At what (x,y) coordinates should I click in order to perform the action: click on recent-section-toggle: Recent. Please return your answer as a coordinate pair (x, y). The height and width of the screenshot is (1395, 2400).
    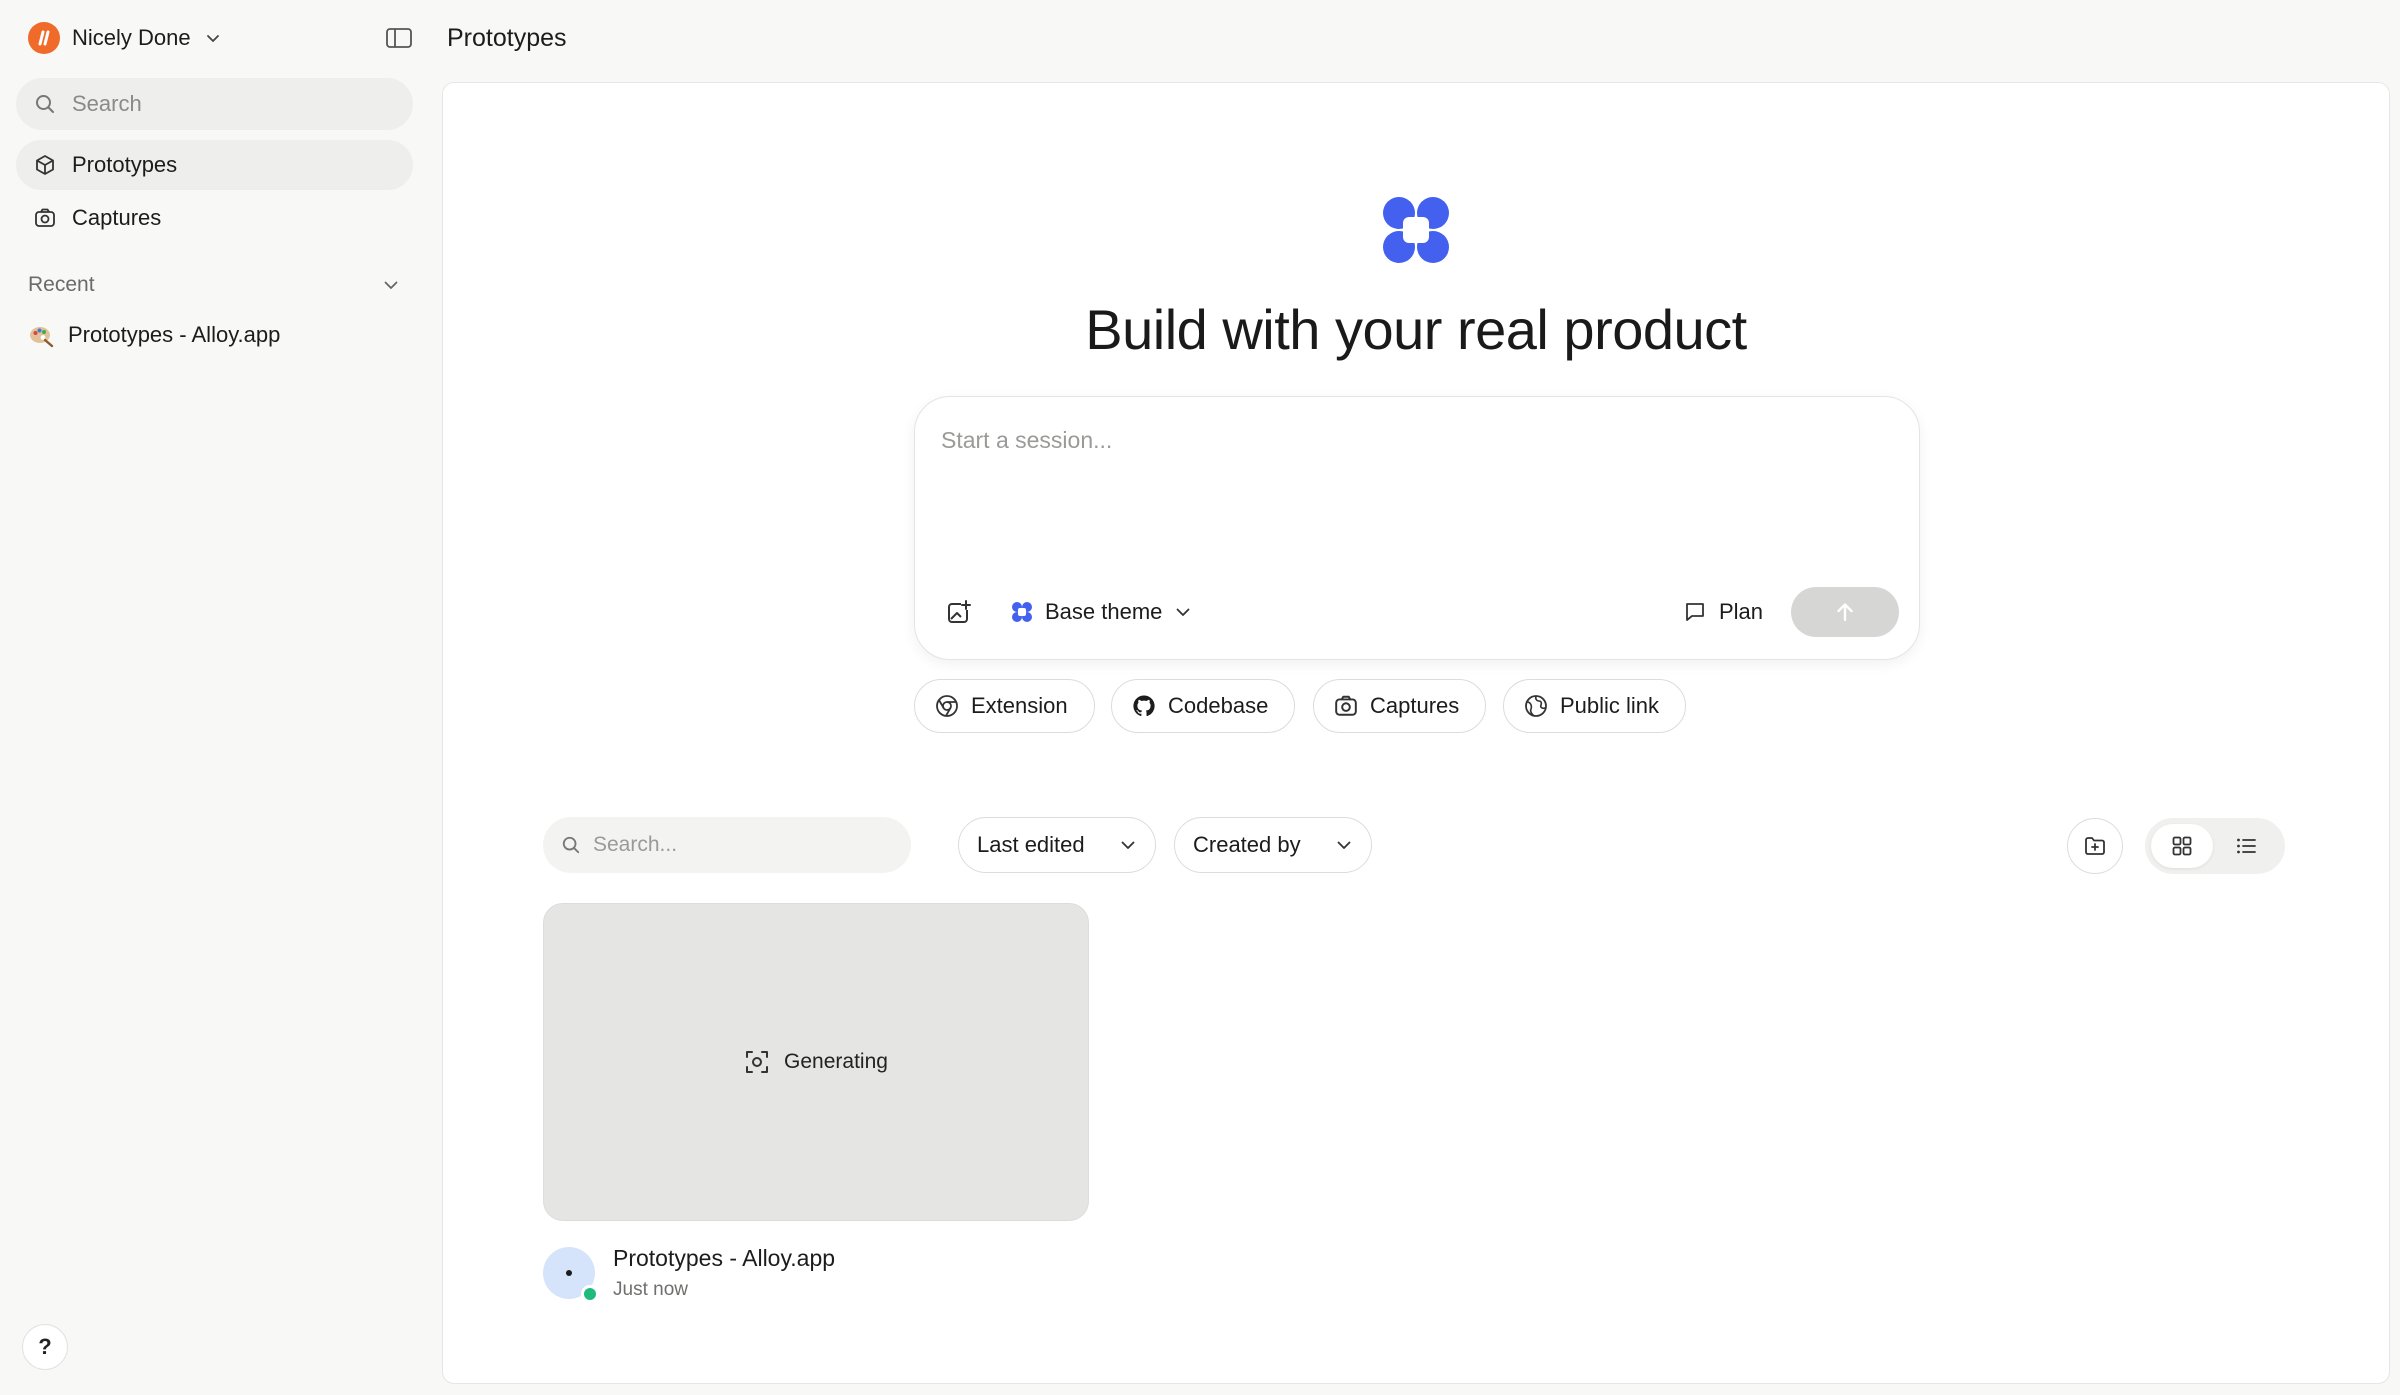
    Looking at the image, I should click on (214, 285).